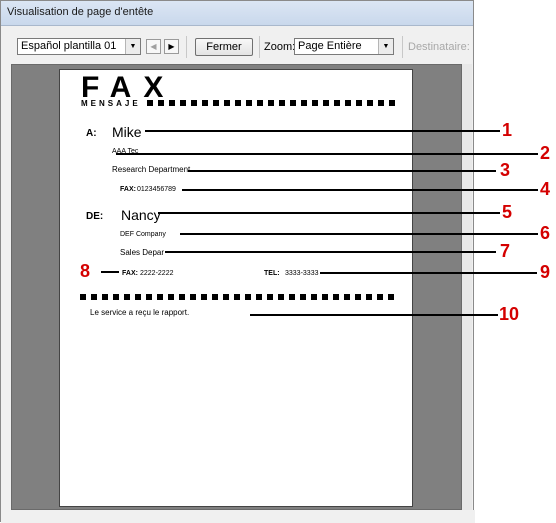 The image size is (556, 523). I want to click on to-fax-label: FAX:, so click(128, 189).